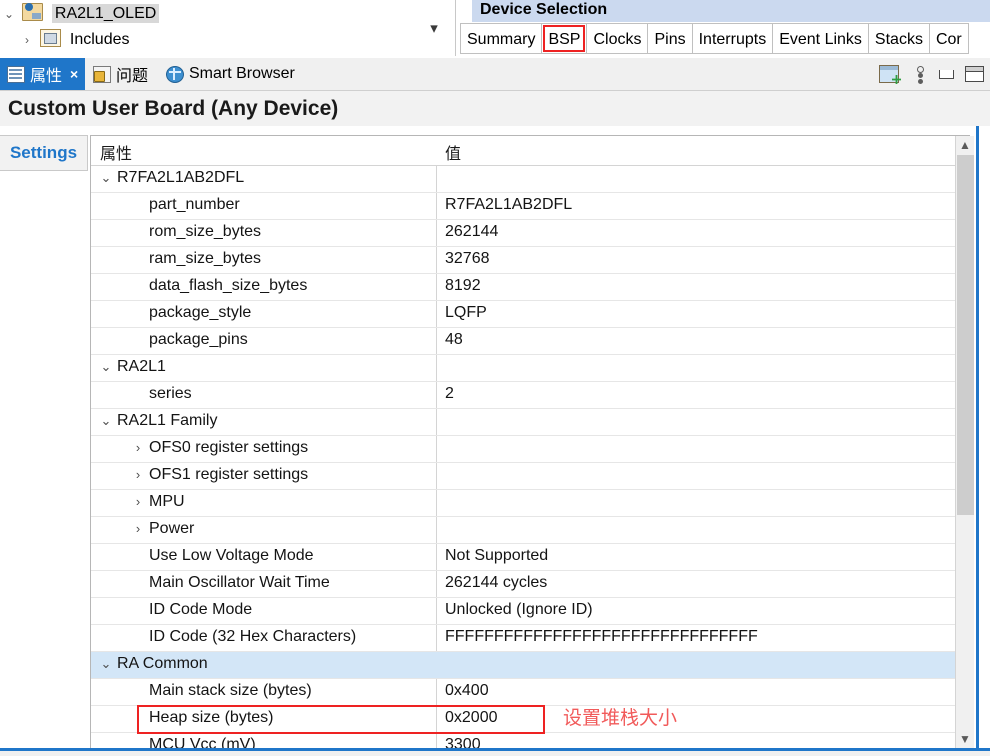  What do you see at coordinates (170, 393) in the screenshot?
I see `row-name: series` at bounding box center [170, 393].